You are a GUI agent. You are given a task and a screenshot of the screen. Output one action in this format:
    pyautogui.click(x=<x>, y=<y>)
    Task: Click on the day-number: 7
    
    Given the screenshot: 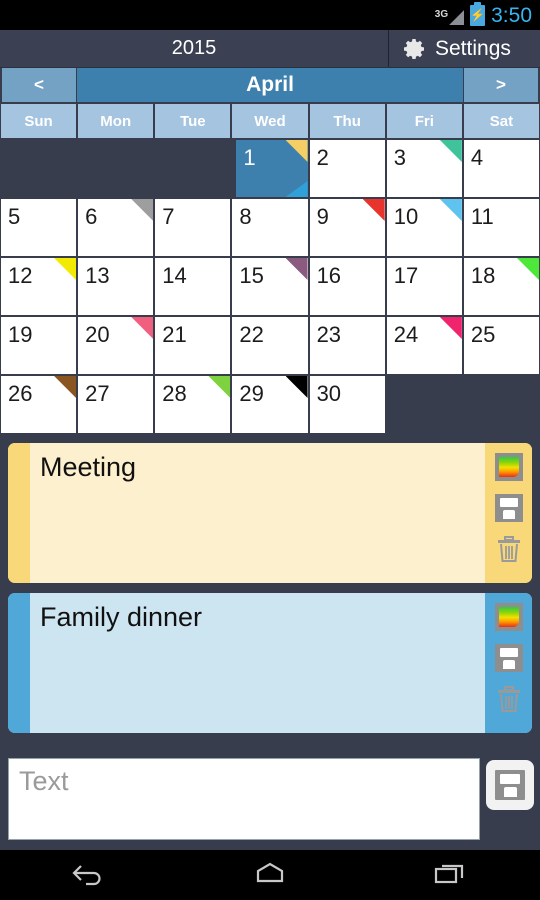 What is the action you would take?
    pyautogui.click(x=168, y=216)
    